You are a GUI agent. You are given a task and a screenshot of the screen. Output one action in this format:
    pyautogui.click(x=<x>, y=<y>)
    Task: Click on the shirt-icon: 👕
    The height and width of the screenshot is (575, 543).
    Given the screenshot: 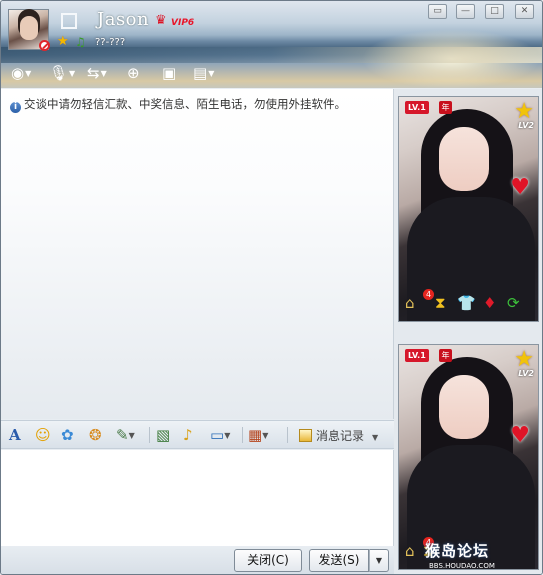 What is the action you would take?
    pyautogui.click(x=466, y=303)
    